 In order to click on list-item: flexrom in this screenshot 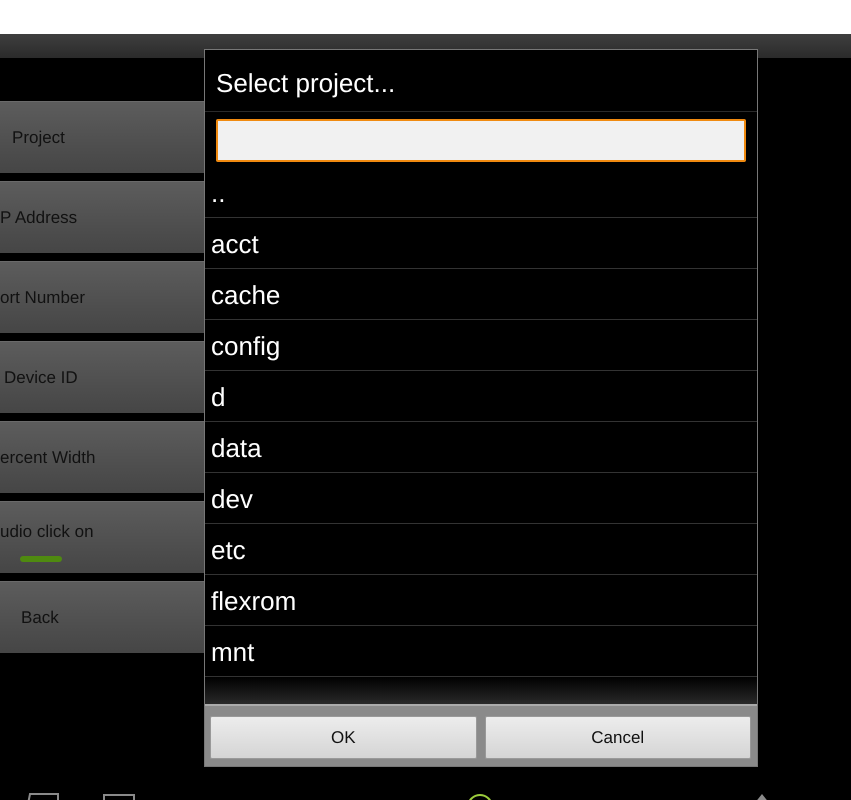, I will do `click(481, 600)`.